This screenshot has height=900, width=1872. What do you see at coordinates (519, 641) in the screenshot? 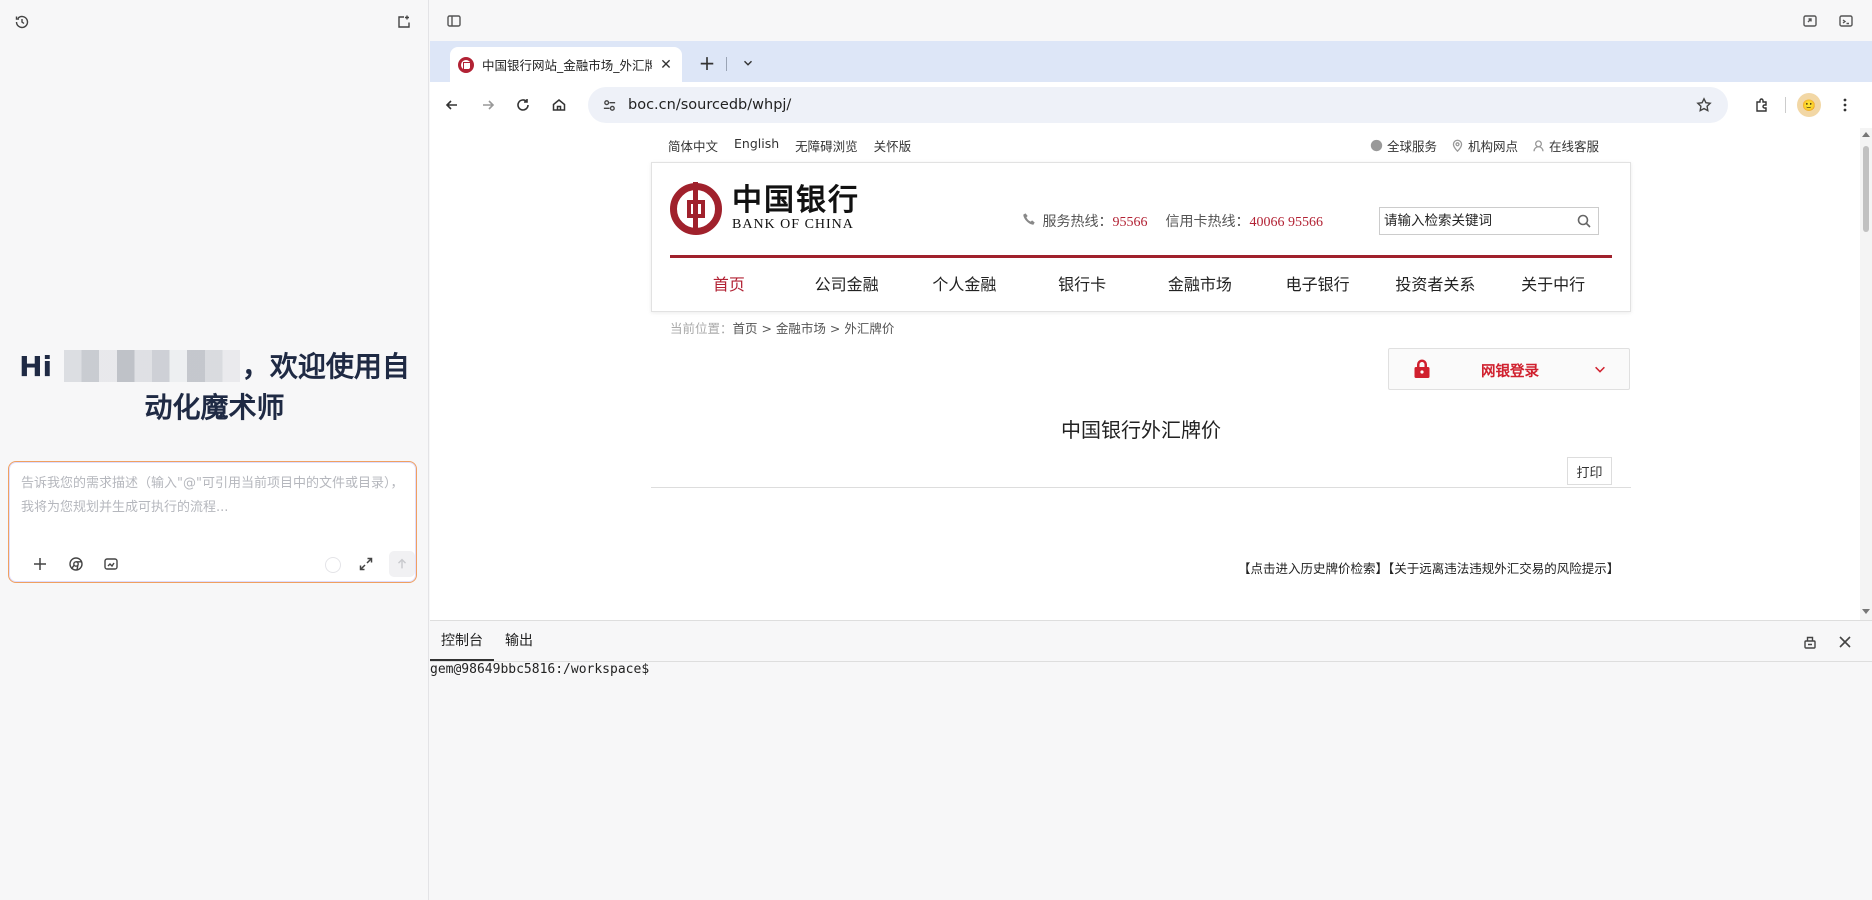
I see `tab-output: 输出` at bounding box center [519, 641].